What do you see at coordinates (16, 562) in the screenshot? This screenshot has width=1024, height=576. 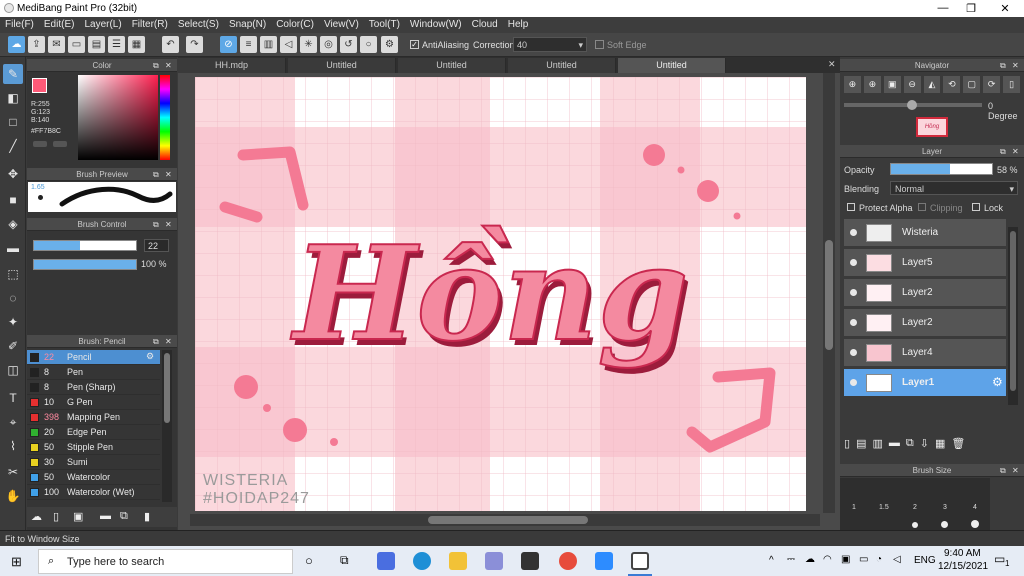 I see `windows-start-icon: ⊞` at bounding box center [16, 562].